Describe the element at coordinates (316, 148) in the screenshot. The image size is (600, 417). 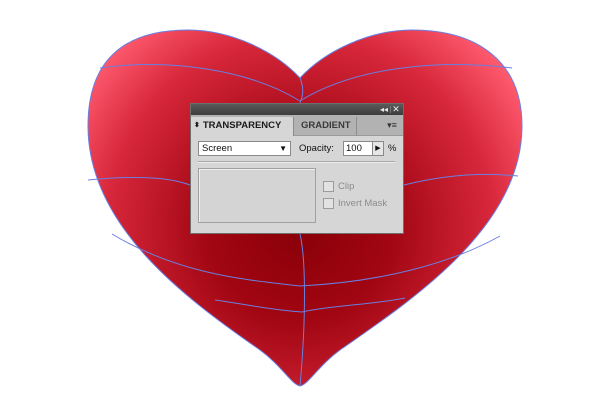
I see `opacity-label: Opacity:` at that location.